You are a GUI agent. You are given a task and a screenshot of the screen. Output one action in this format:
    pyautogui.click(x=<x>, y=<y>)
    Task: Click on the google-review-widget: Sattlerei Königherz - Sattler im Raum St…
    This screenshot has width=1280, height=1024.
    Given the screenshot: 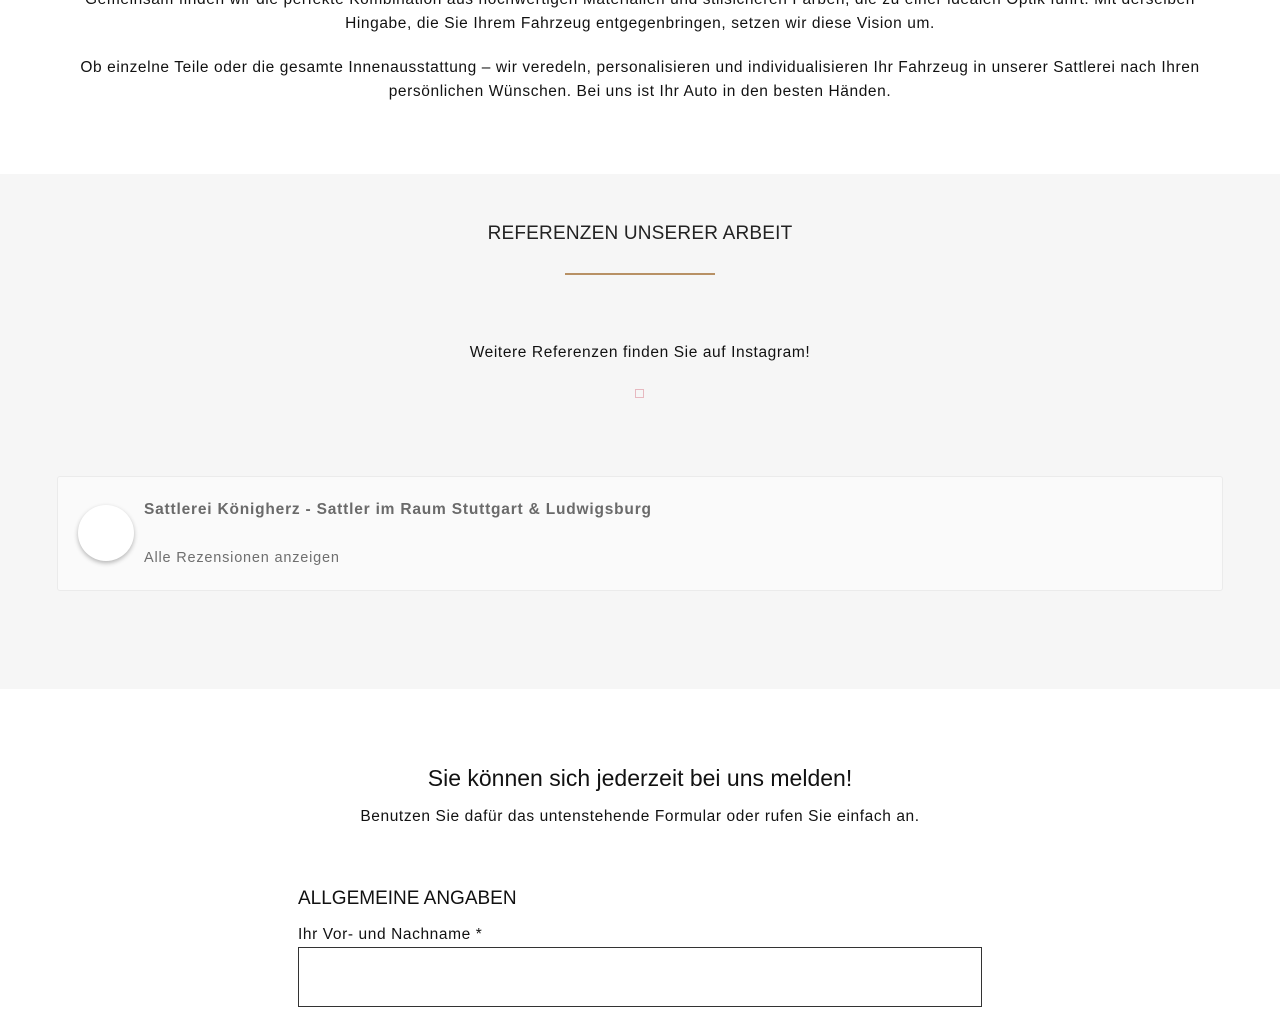 What is the action you would take?
    pyautogui.click(x=640, y=533)
    